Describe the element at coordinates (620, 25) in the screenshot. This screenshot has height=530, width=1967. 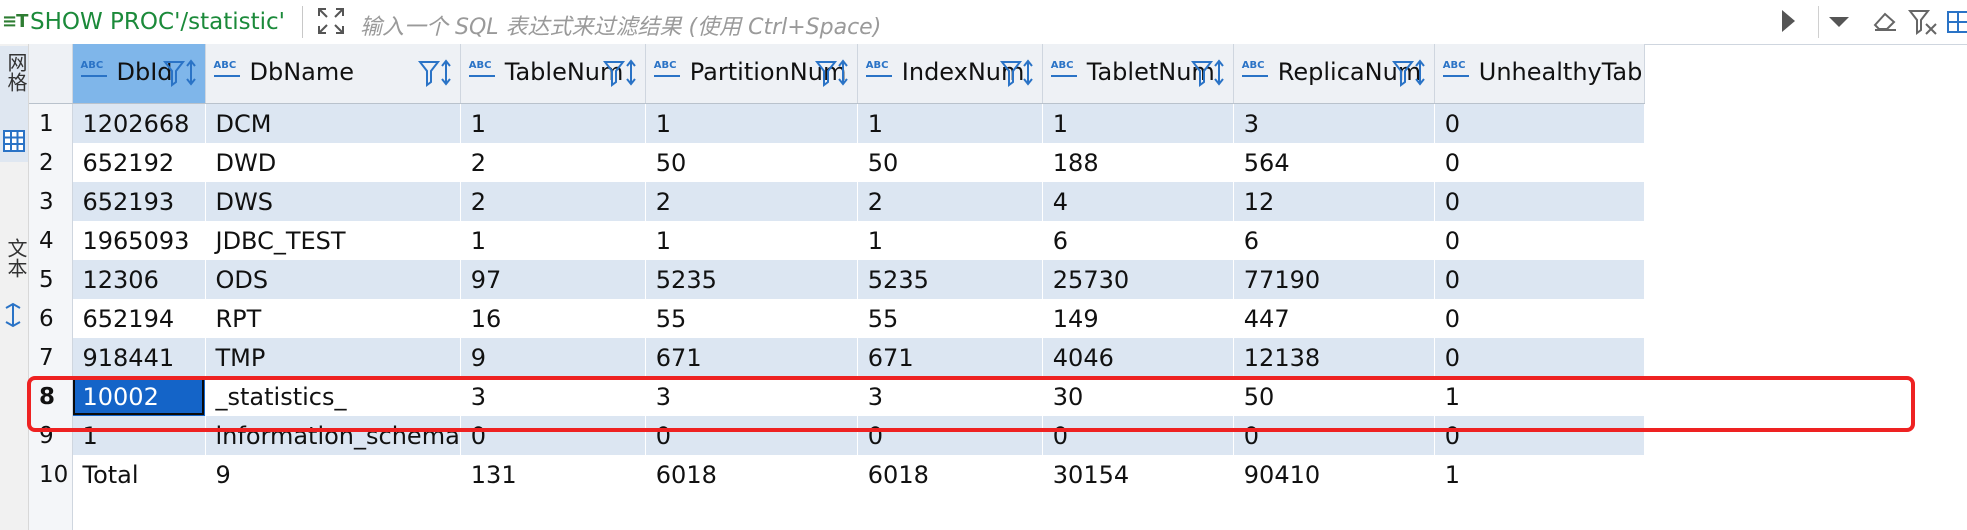
I see `filter-input: 输入一个 SQL 表达式来过滤结果 (使用 Ctrl+Space)` at that location.